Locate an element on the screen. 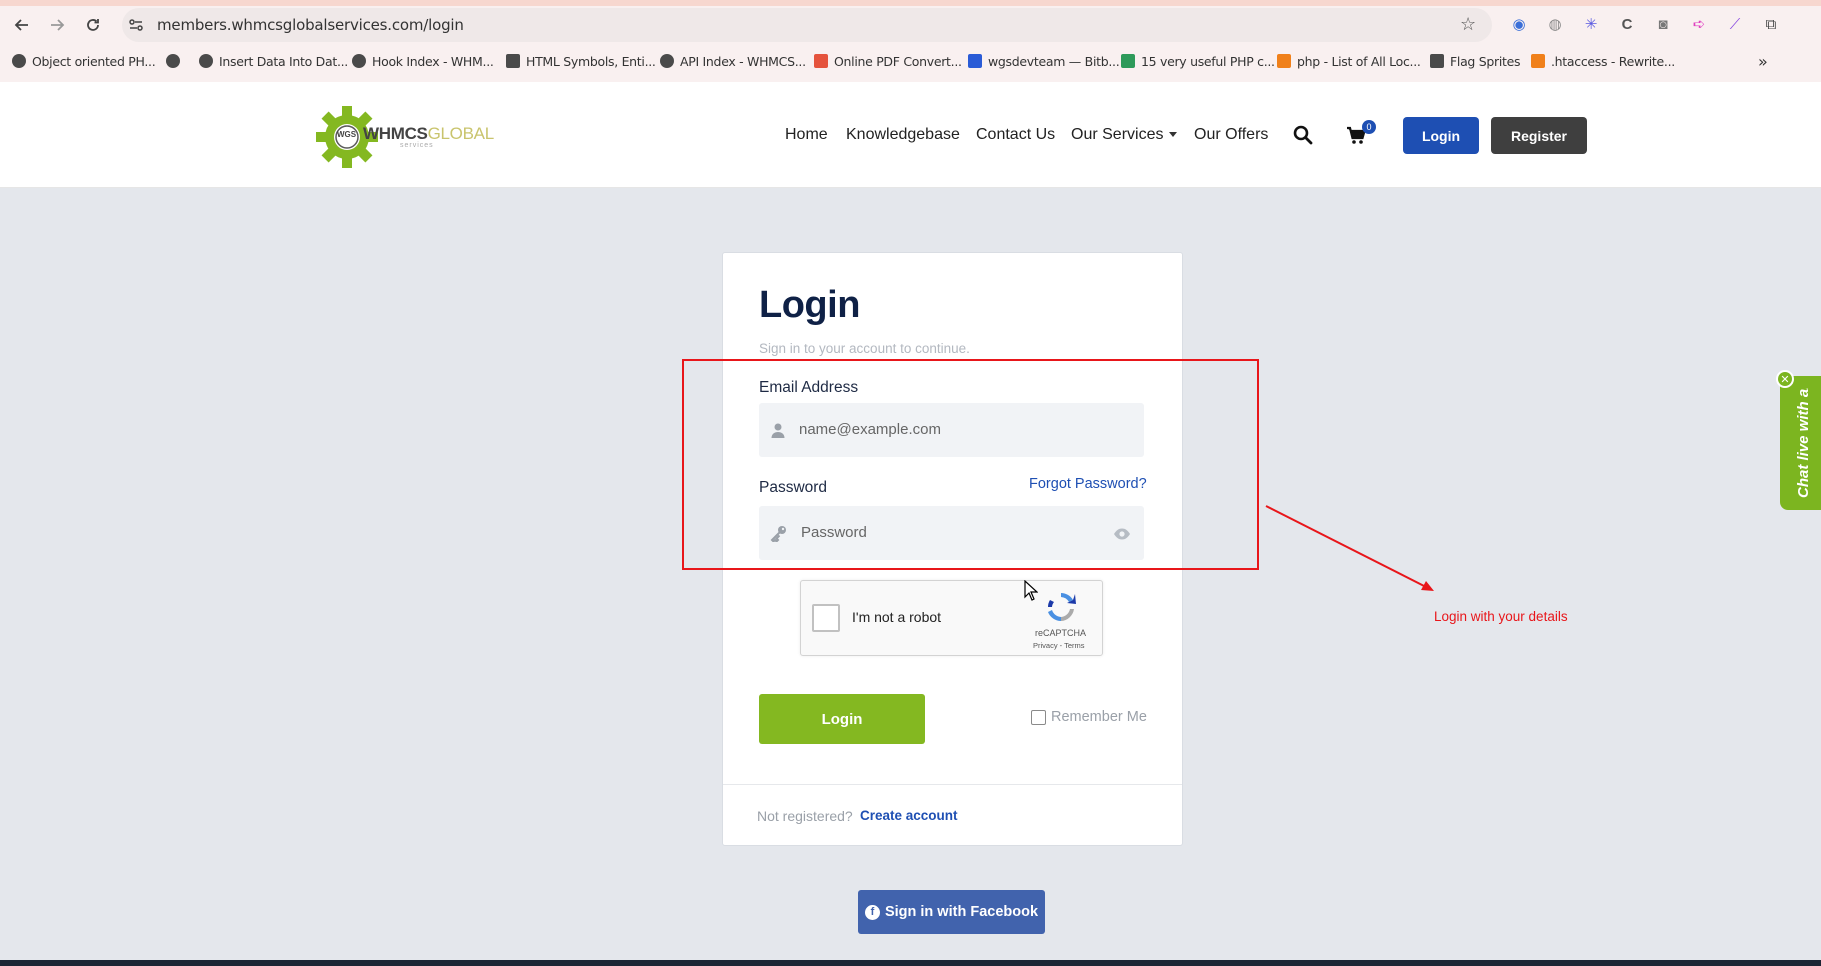 The height and width of the screenshot is (966, 1821). recaptcha-label: I'm not a robot is located at coordinates (897, 617).